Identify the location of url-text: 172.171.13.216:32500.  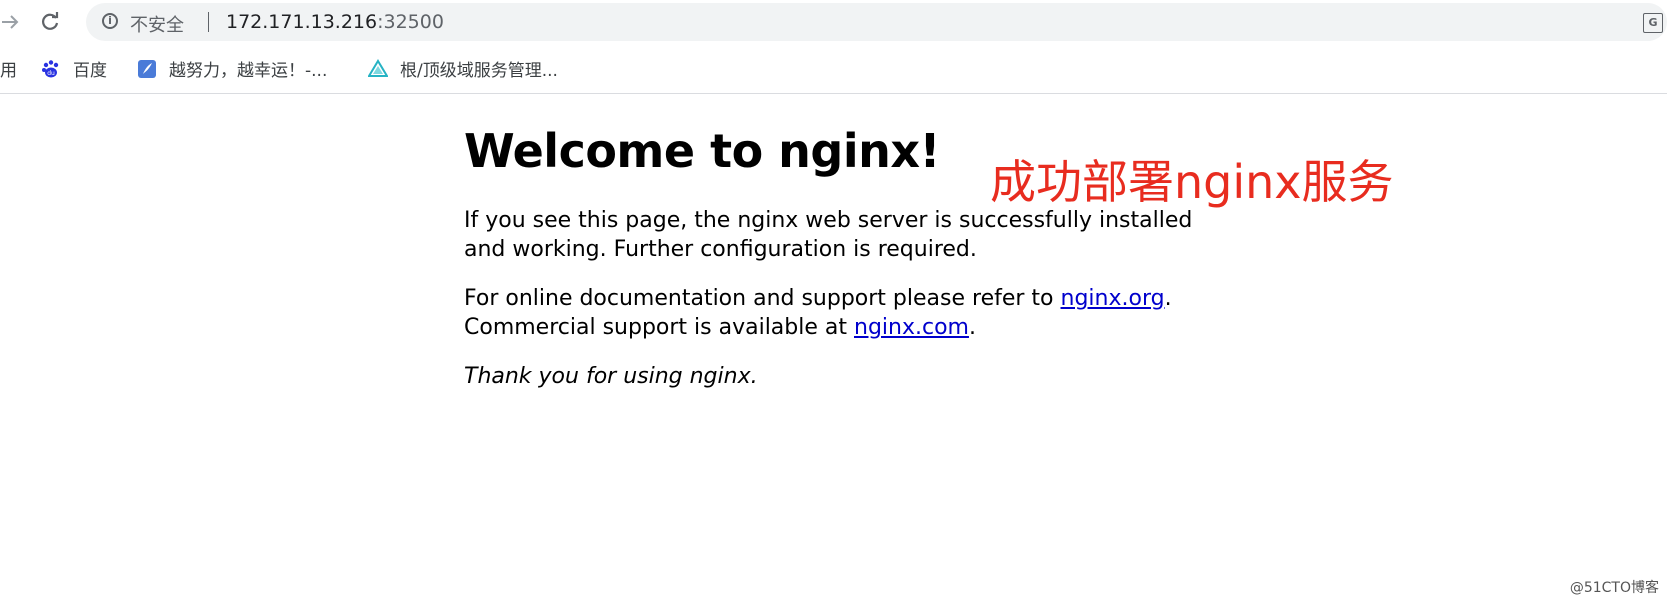
(335, 22).